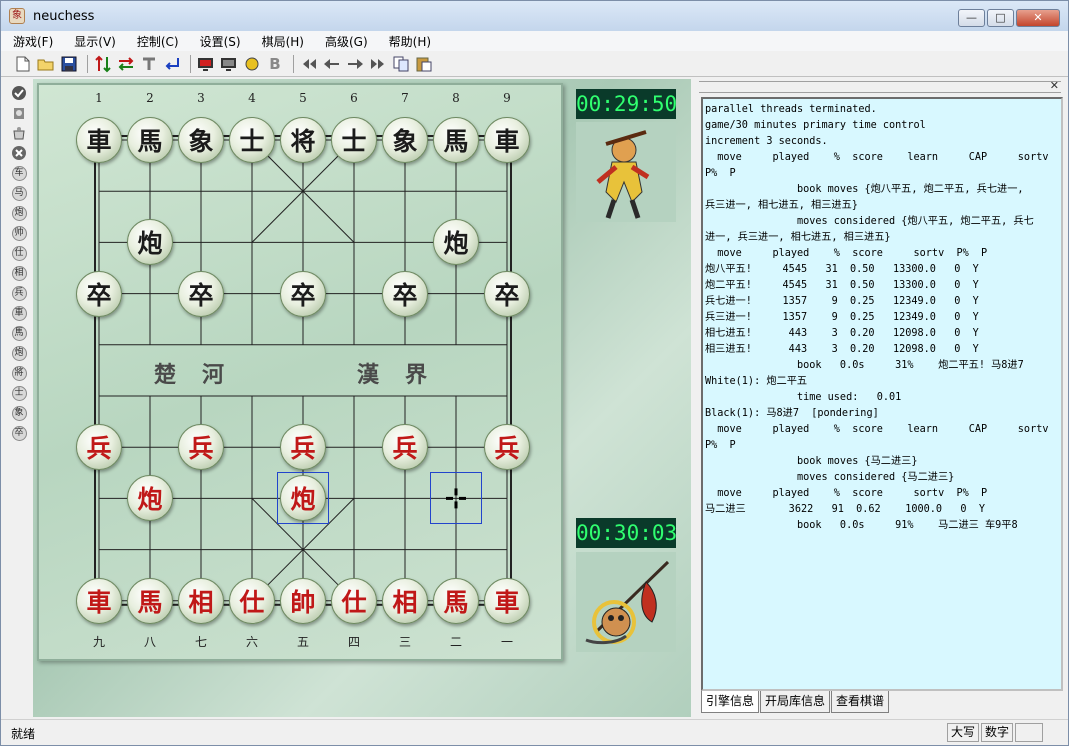 This screenshot has width=1069, height=746. Describe the element at coordinates (378, 64) in the screenshot. I see `last-icon` at that location.